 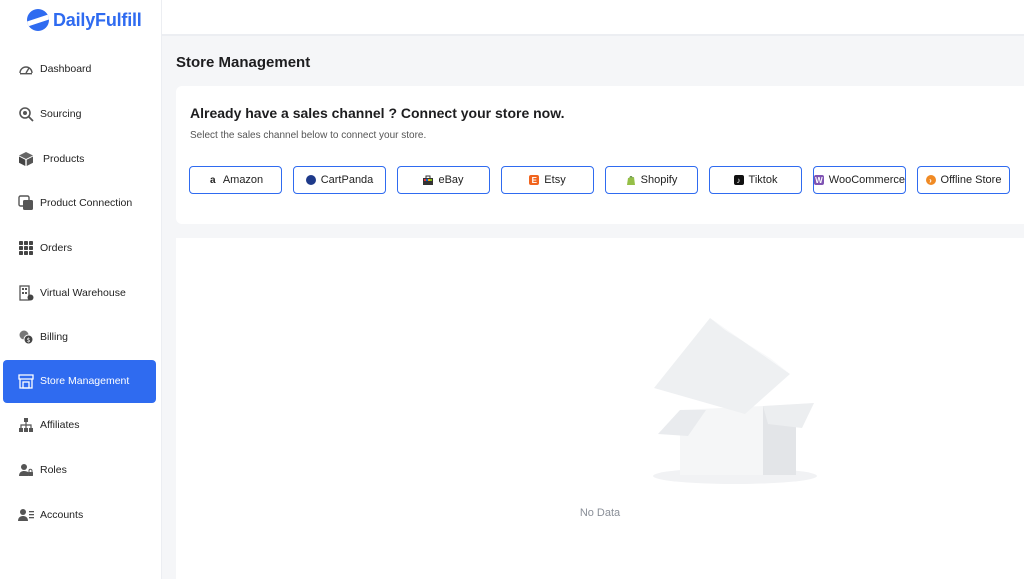 What do you see at coordinates (534, 180) in the screenshot?
I see `etsy-icon: E` at bounding box center [534, 180].